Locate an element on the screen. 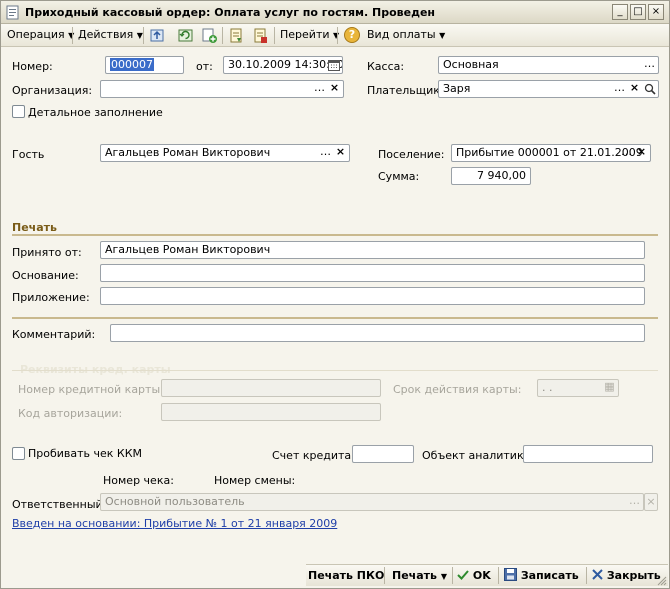 This screenshot has height=589, width=670. sum-value: 7 940,00 is located at coordinates (501, 175).